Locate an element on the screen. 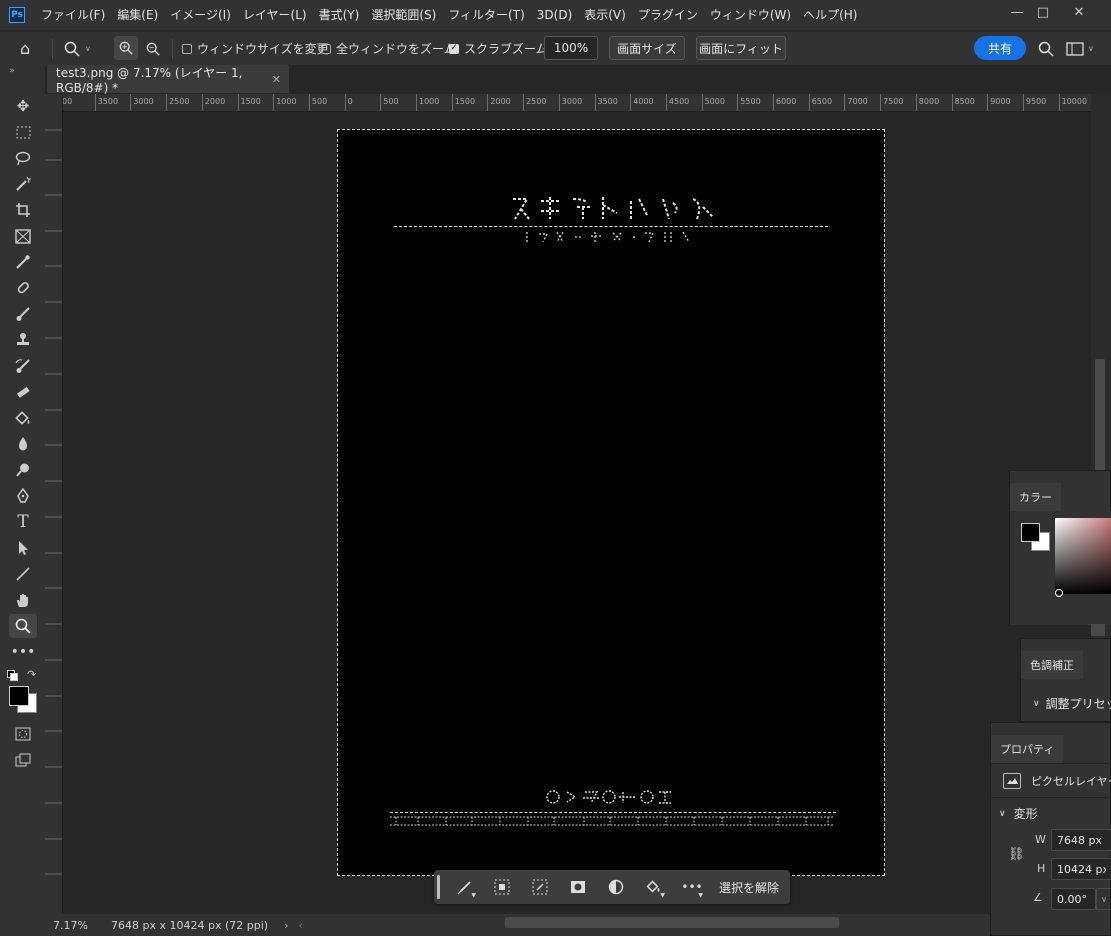  paint-bucket-tool-icon is located at coordinates (23, 418).